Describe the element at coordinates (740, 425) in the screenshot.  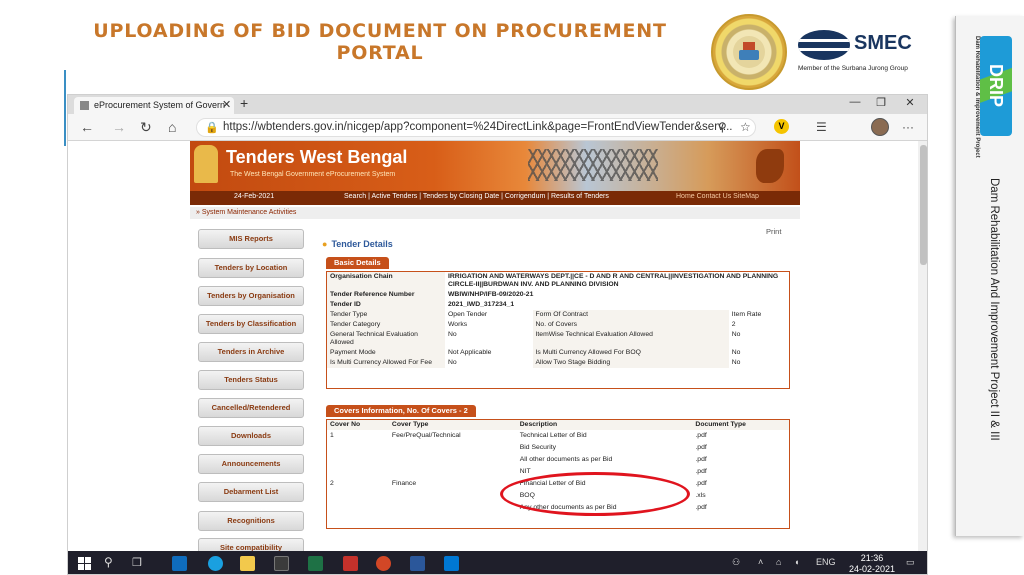
I see `column-header: Document Type` at that location.